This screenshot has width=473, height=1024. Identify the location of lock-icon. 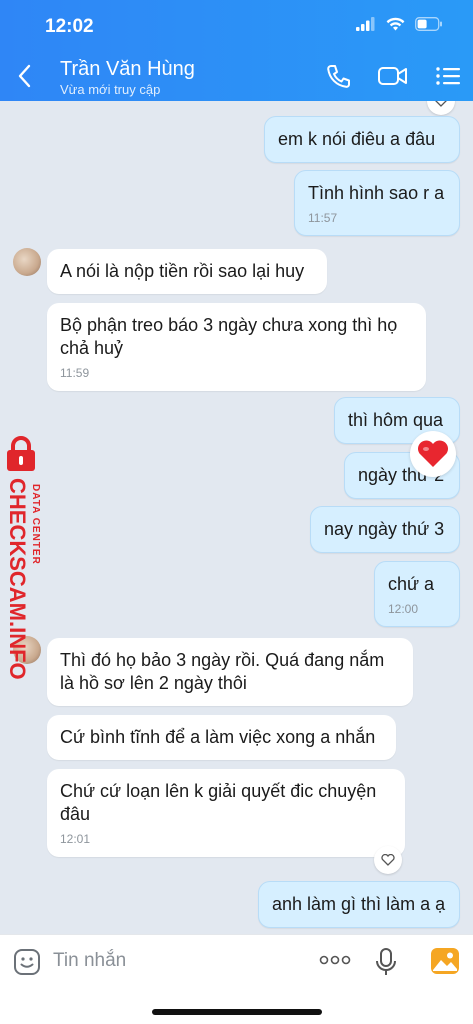
(21, 453).